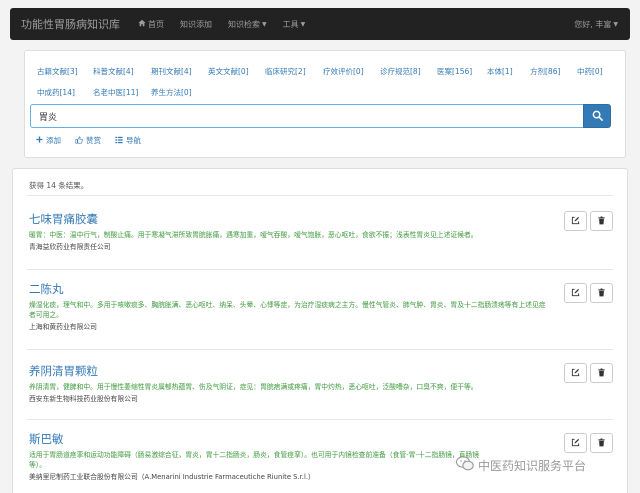 This screenshot has width=640, height=493. Describe the element at coordinates (244, 24) in the screenshot. I see `nav-knowledge-search-label: 知识检索` at that location.